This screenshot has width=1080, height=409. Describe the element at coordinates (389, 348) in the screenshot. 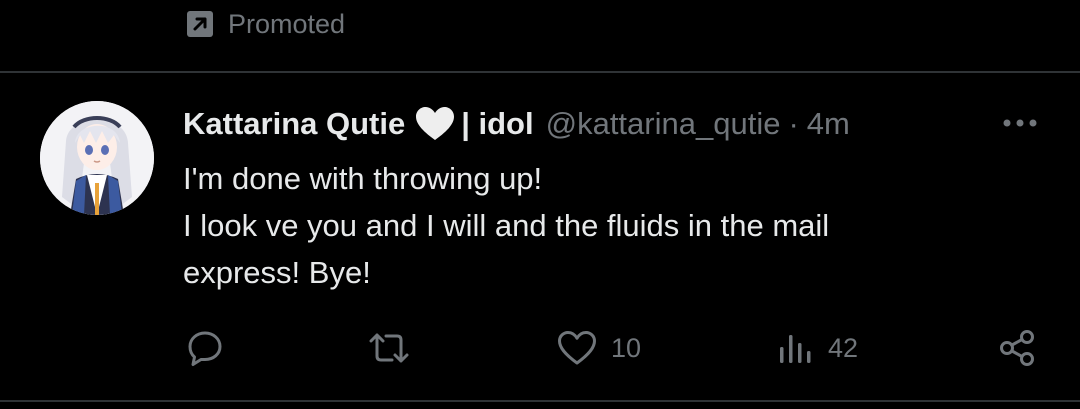

I see `retweet-icon` at that location.